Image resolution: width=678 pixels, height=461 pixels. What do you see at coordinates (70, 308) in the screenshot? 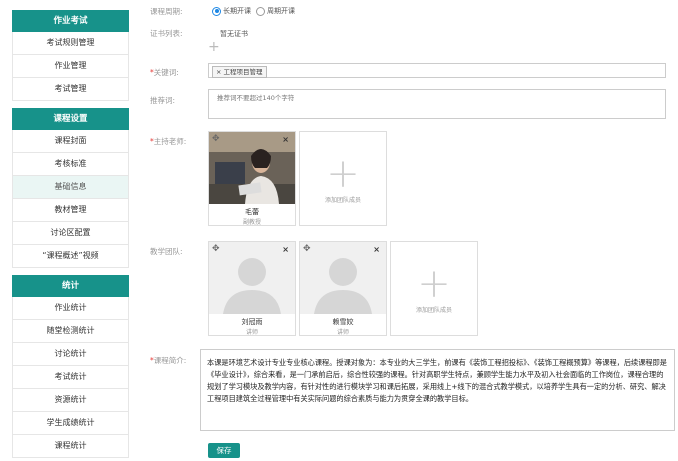
I see `sidebar-item-homework-stats: 作业统计` at bounding box center [70, 308].